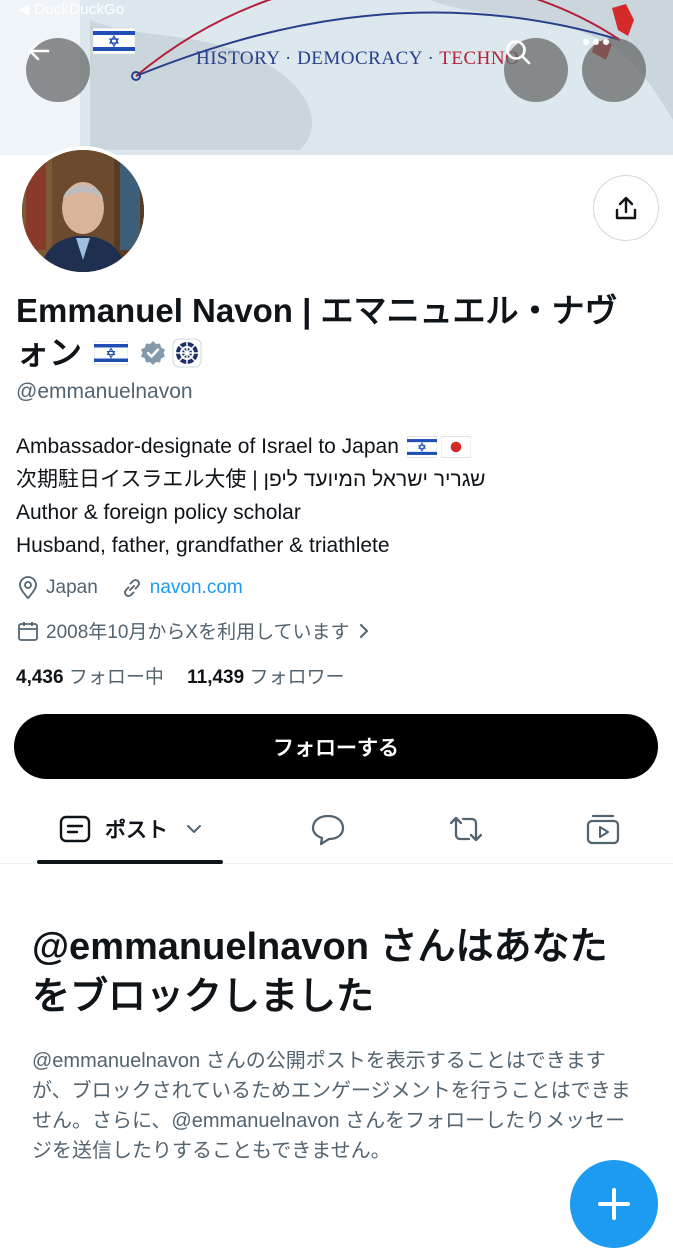  Describe the element at coordinates (536, 70) in the screenshot. I see `search-button` at that location.